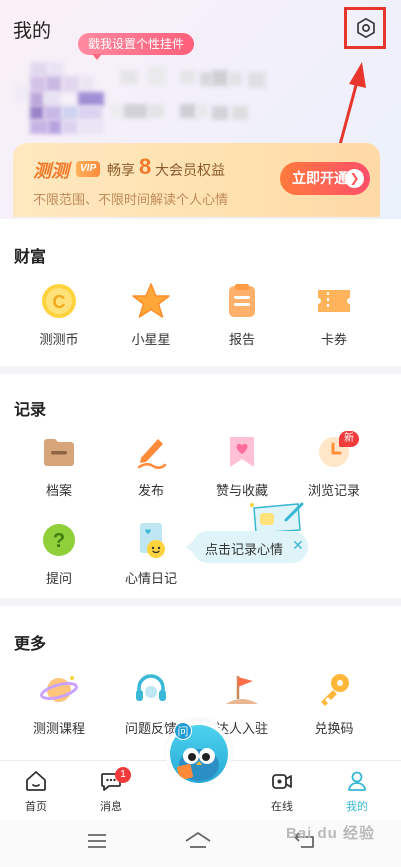  I want to click on vip-open-button: 立即开通 ❯, so click(325, 178).